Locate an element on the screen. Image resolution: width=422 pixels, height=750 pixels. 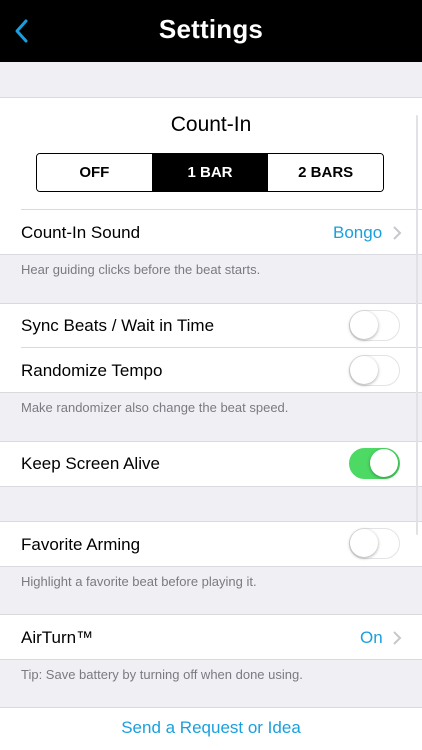
count-in-title: Count-In is located at coordinates (211, 124).